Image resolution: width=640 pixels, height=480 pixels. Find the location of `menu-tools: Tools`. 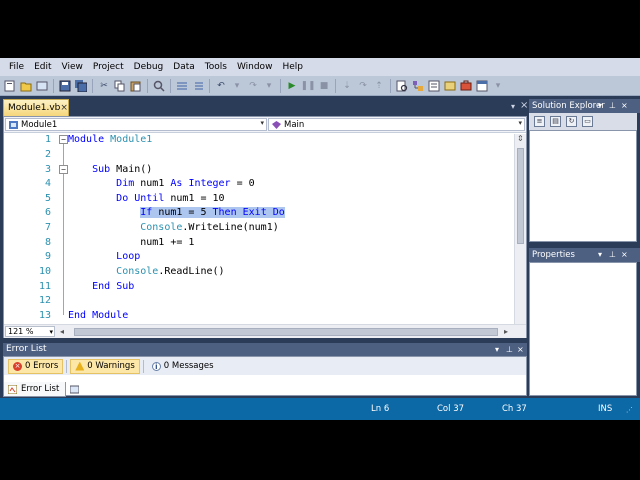

menu-tools: Tools is located at coordinates (216, 67).